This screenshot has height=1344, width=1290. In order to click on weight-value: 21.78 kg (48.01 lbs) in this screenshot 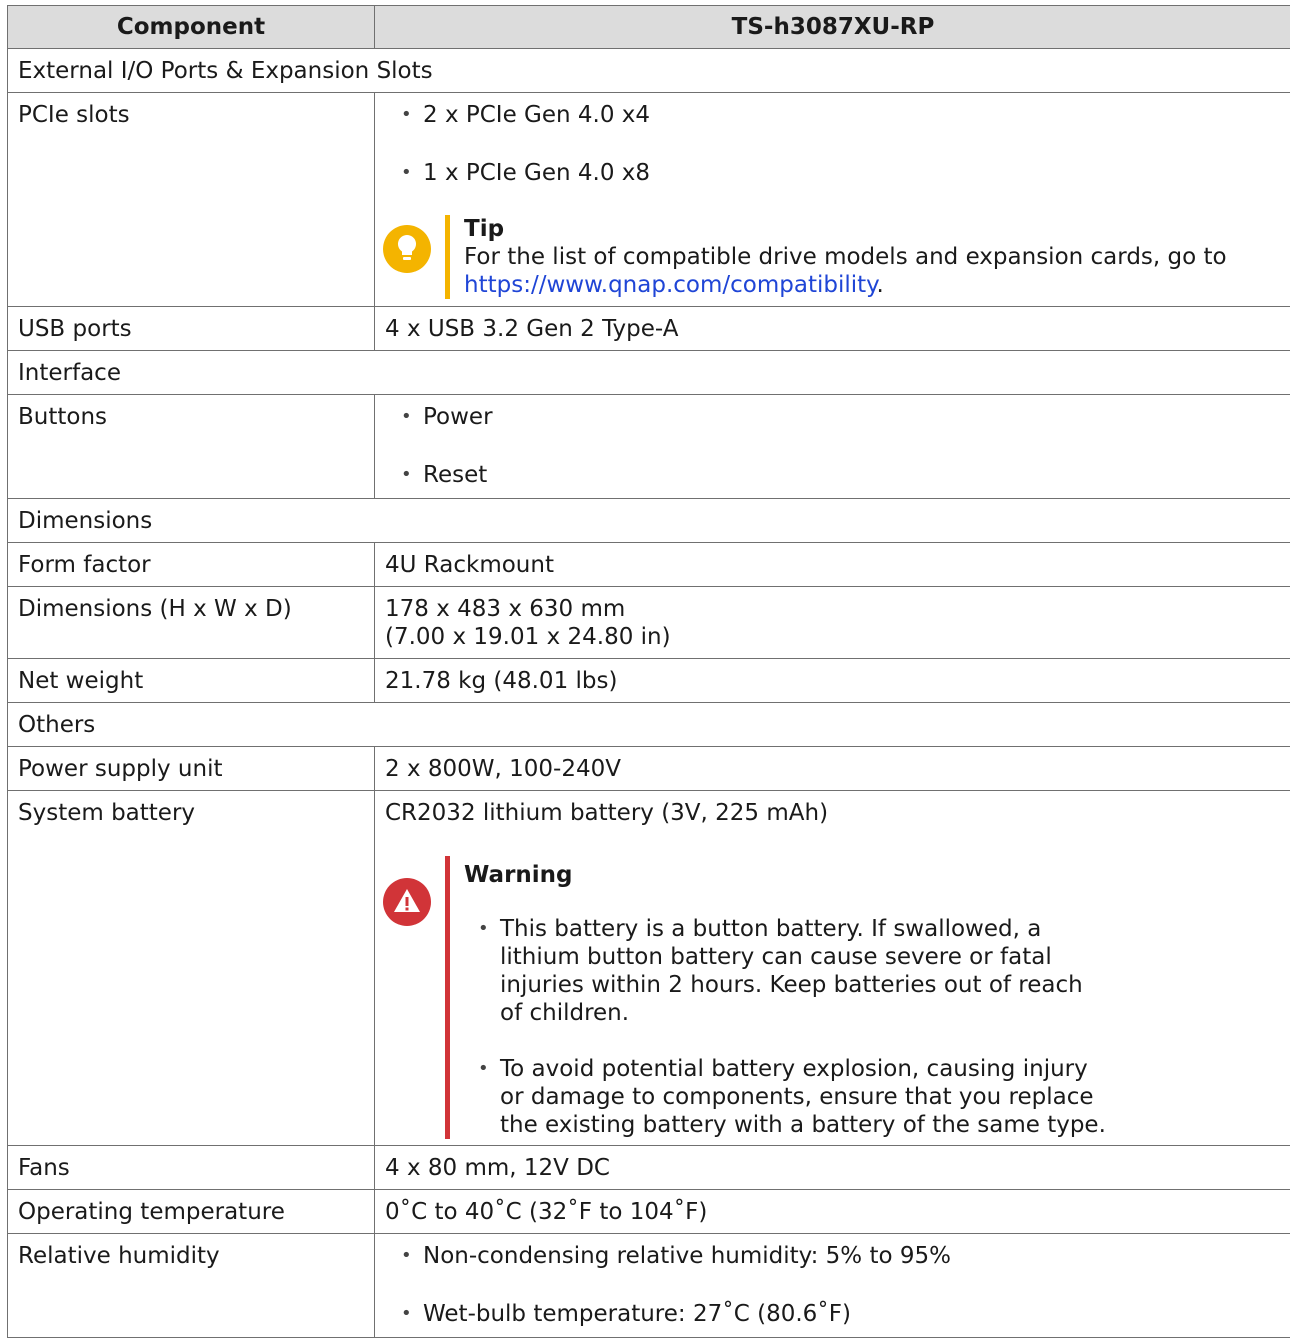, I will do `click(832, 680)`.